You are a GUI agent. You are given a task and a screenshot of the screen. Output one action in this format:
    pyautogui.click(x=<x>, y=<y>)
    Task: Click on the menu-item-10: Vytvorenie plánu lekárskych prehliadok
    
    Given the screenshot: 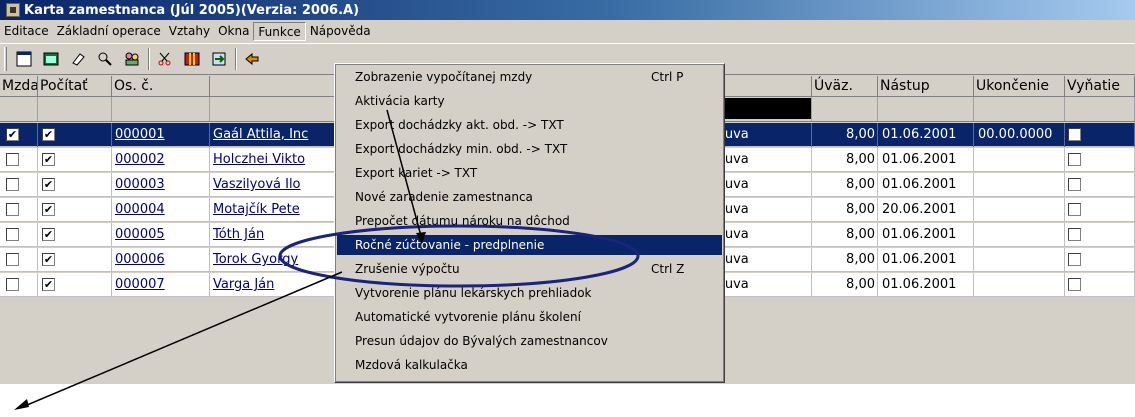 What is the action you would take?
    pyautogui.click(x=529, y=293)
    